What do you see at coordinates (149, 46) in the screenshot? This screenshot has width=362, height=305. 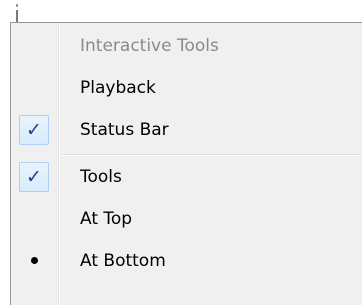 I see `menu-item-label: Interactive Tools` at bounding box center [149, 46].